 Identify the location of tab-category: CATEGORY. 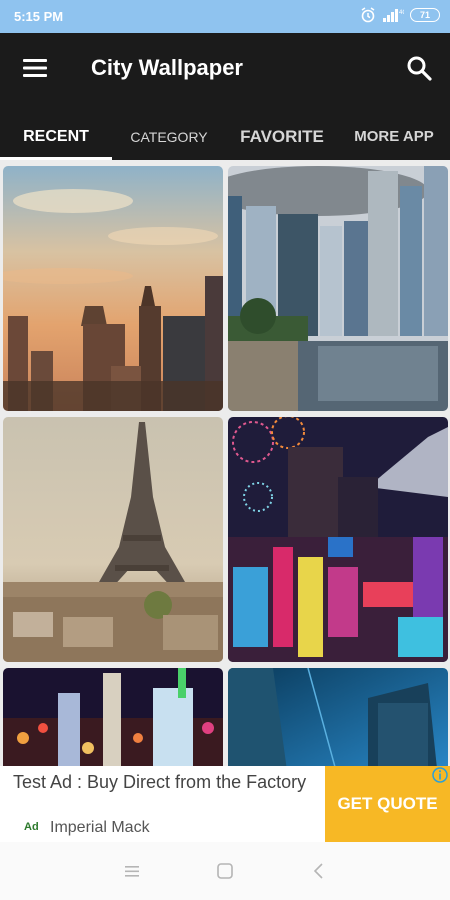
(169, 136).